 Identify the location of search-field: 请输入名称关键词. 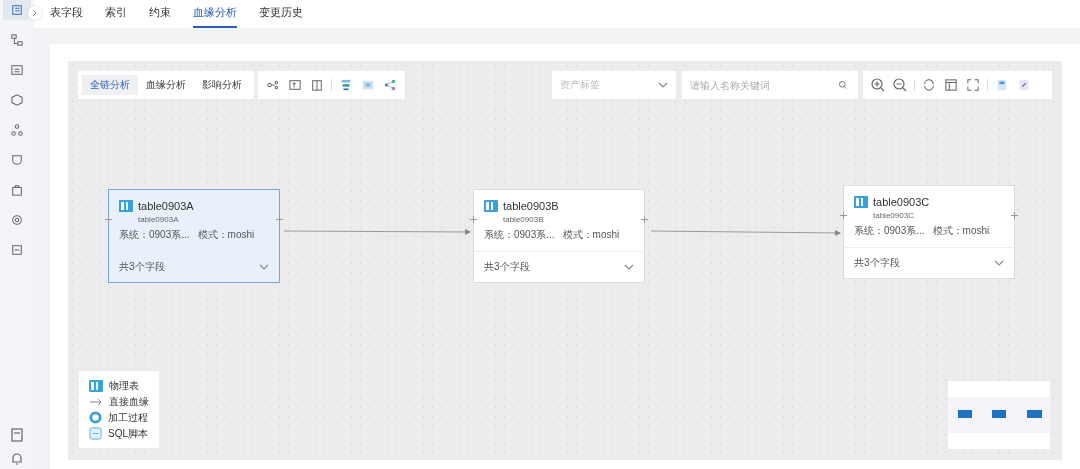
(770, 85).